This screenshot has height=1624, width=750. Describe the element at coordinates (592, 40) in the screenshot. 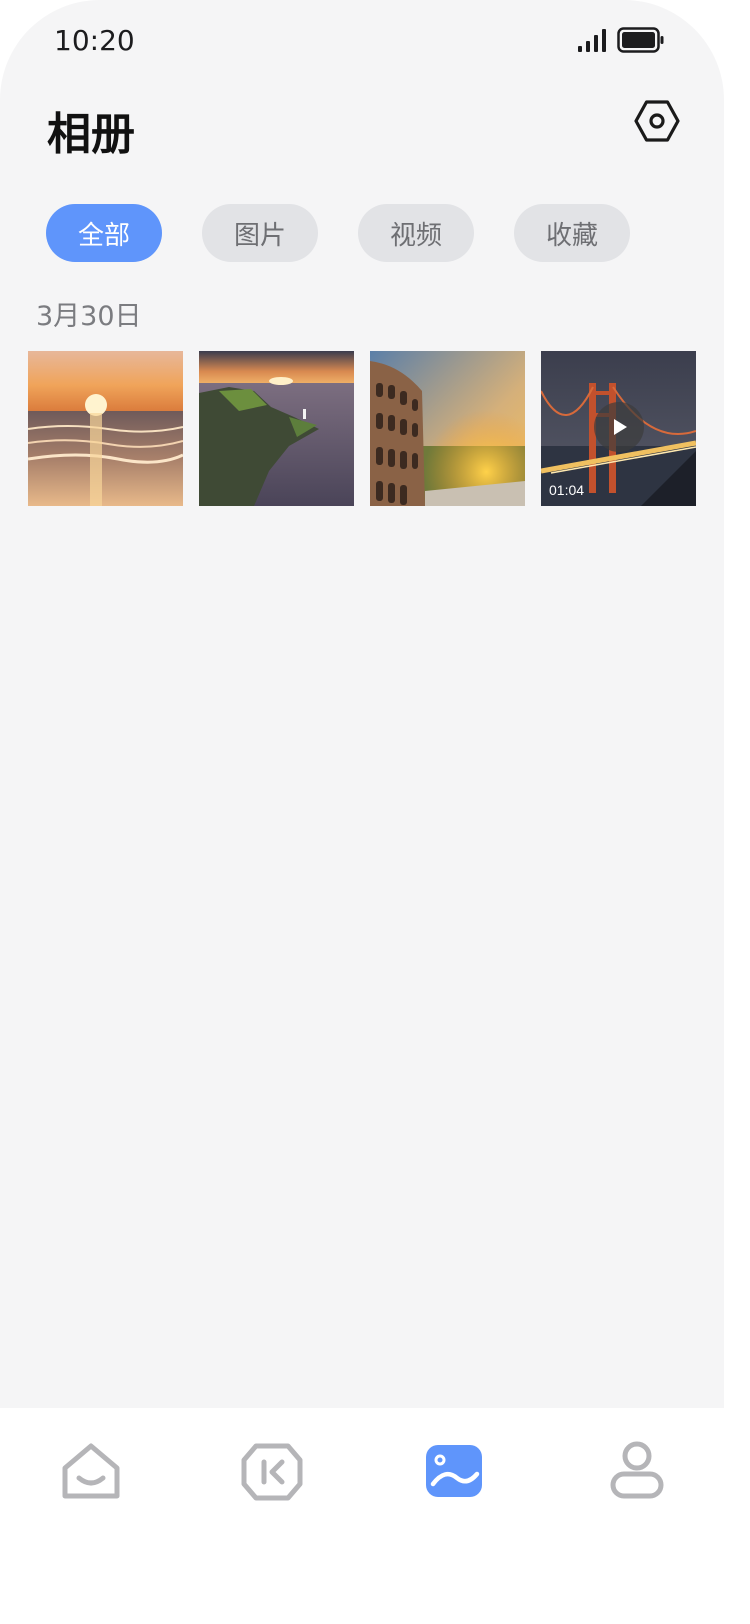

I see `signal-icon` at that location.